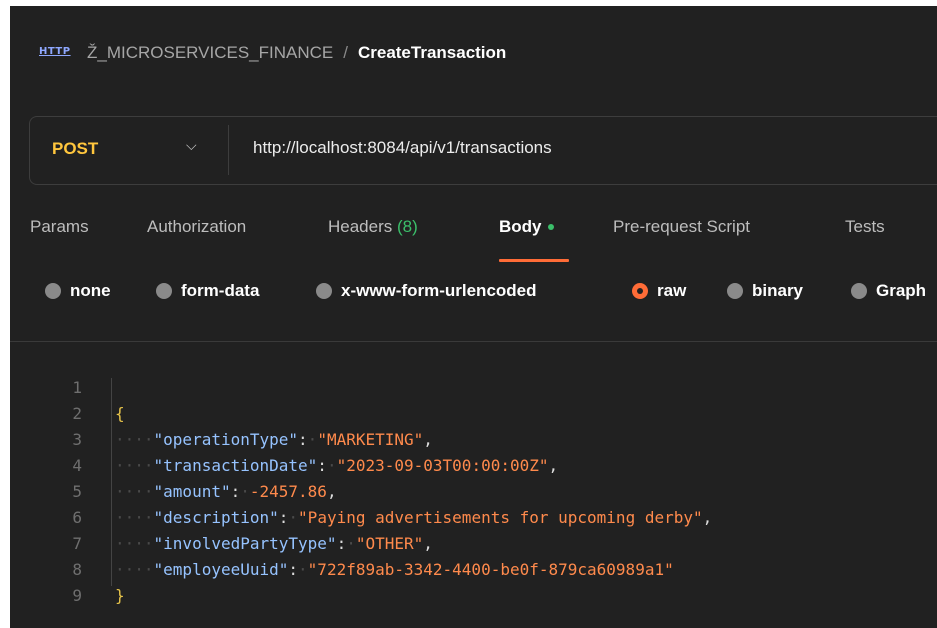  I want to click on body-type-label: binary, so click(778, 290).